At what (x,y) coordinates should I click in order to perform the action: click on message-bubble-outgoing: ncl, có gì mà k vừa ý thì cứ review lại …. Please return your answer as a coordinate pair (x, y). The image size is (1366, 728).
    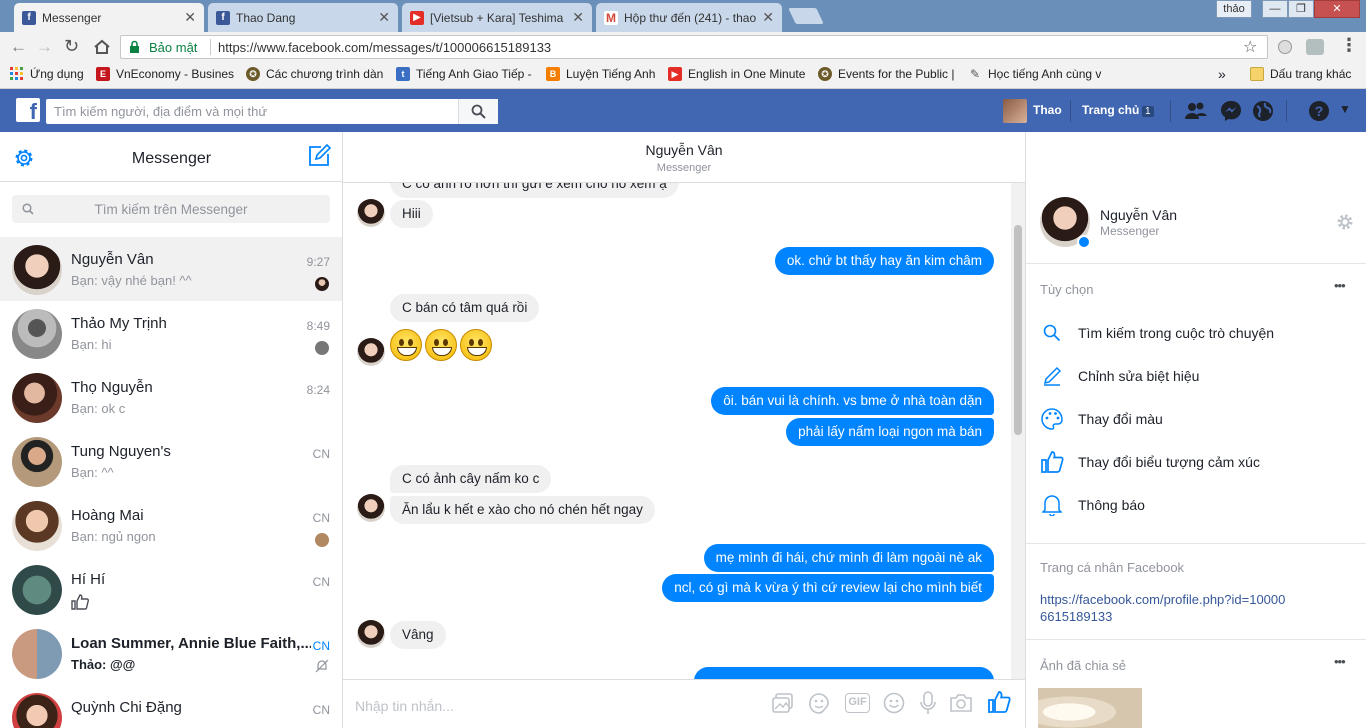
    Looking at the image, I should click on (828, 588).